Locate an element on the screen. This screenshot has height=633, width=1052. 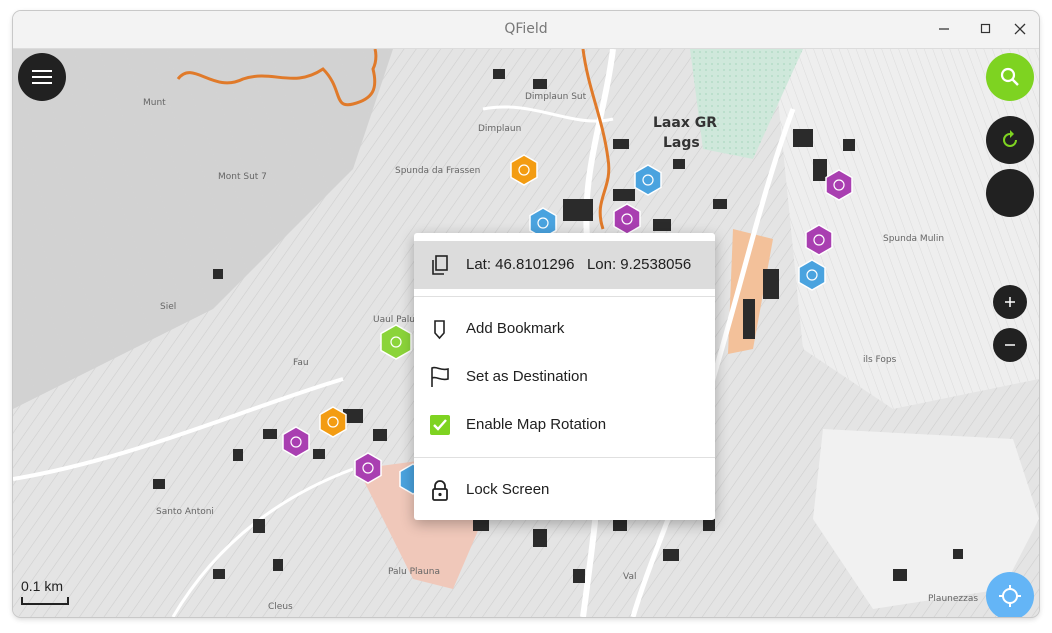
copy-coordinates-item: Lat: 46.8101296 Lon: 9.2538056 is located at coordinates (564, 265).